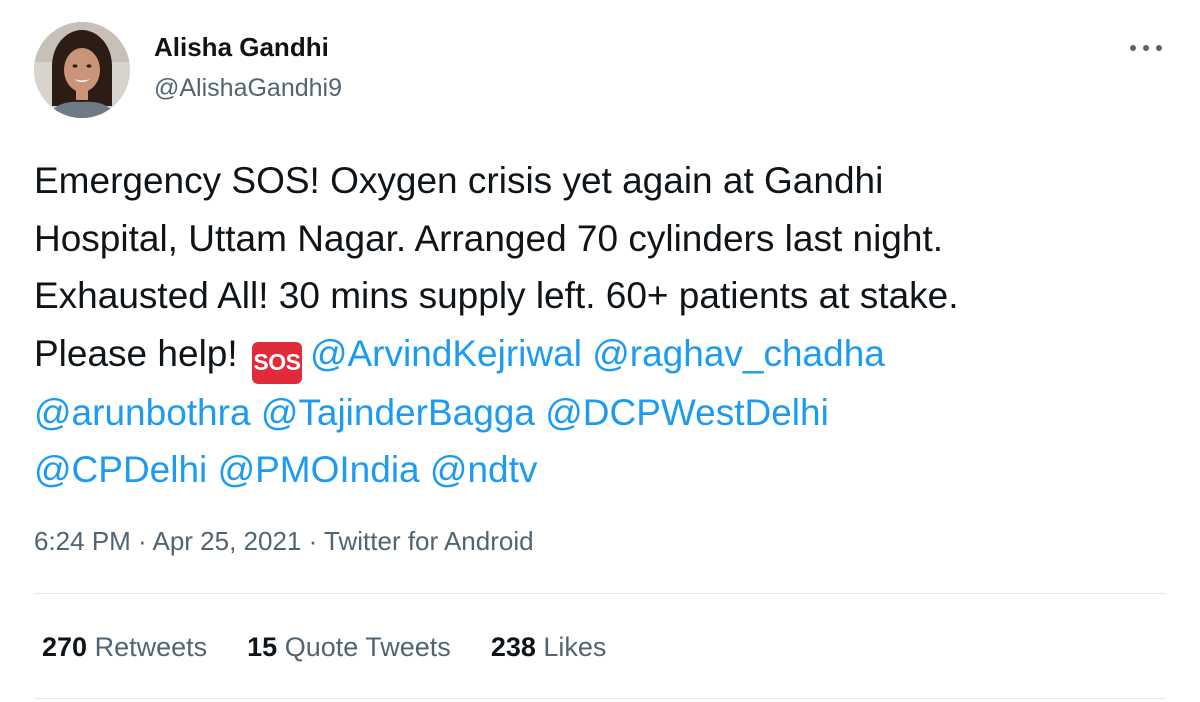 The height and width of the screenshot is (702, 1200). What do you see at coordinates (319, 469) in the screenshot?
I see `mention-link: @PMOIndia` at bounding box center [319, 469].